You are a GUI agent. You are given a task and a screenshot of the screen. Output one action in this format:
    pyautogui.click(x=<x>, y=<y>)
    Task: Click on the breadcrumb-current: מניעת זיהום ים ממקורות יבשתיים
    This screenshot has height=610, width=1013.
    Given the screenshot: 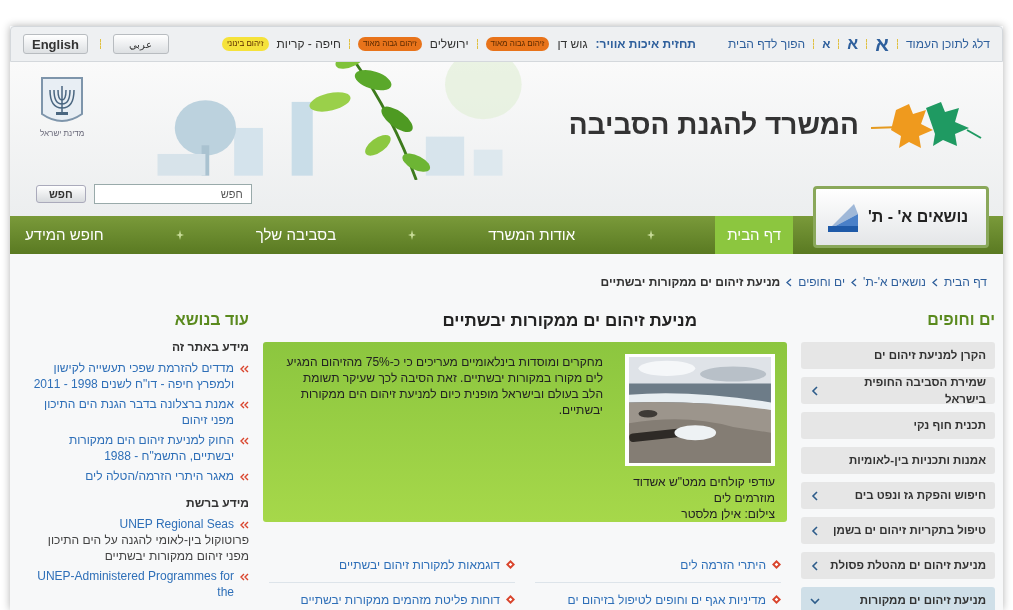 What is the action you would take?
    pyautogui.click(x=690, y=282)
    